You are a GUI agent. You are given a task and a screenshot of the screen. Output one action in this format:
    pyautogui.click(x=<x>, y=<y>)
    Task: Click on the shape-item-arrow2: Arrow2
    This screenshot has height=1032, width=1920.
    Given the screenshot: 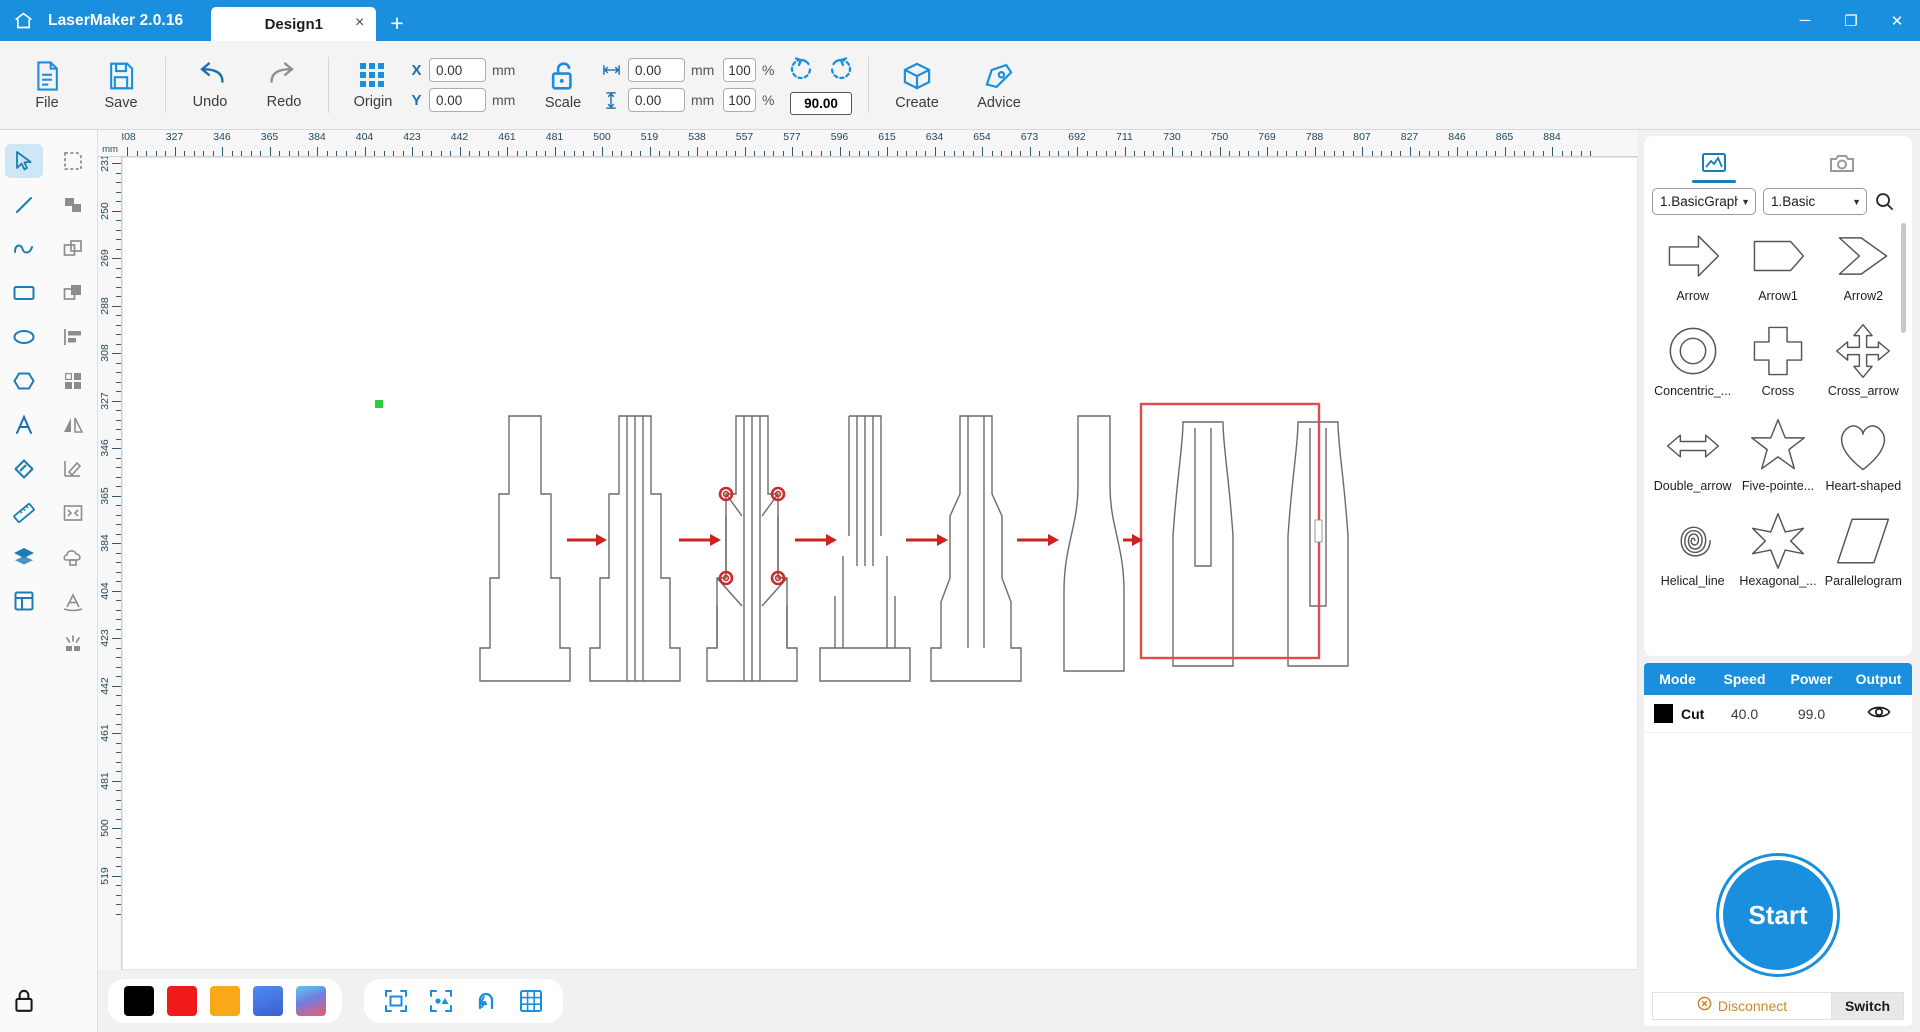 What is the action you would take?
    pyautogui.click(x=1863, y=270)
    